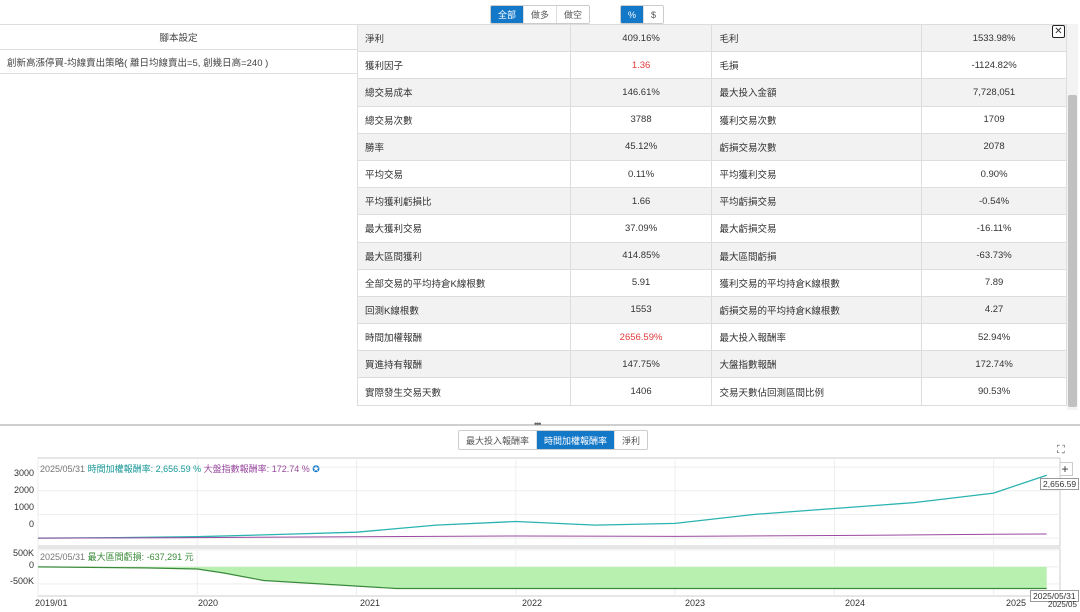  Describe the element at coordinates (641, 337) in the screenshot. I see `stat-value: 2656.59%` at that location.